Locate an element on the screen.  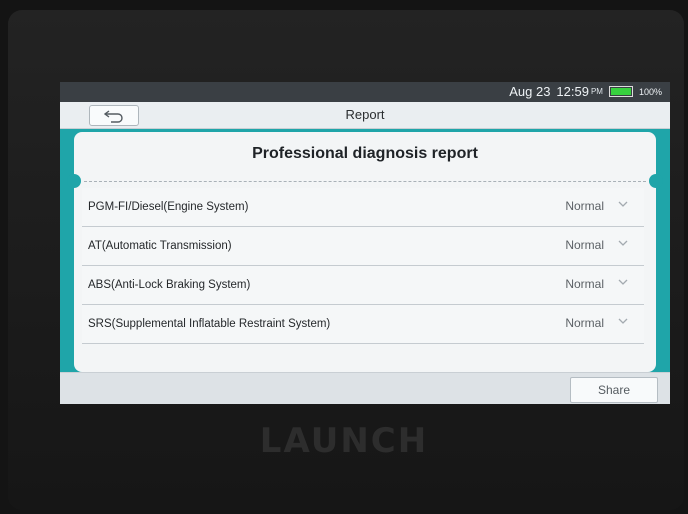
battery-level is located at coordinates (620, 91).